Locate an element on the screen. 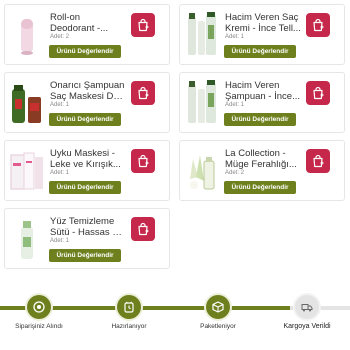 This screenshot has height=350, width=350. step-label-packaging: Paketleniyor is located at coordinates (218, 326).